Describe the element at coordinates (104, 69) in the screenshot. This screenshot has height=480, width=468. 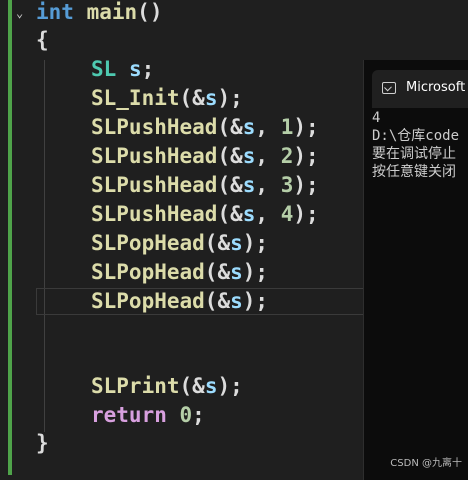
I see `type-name: SL` at that location.